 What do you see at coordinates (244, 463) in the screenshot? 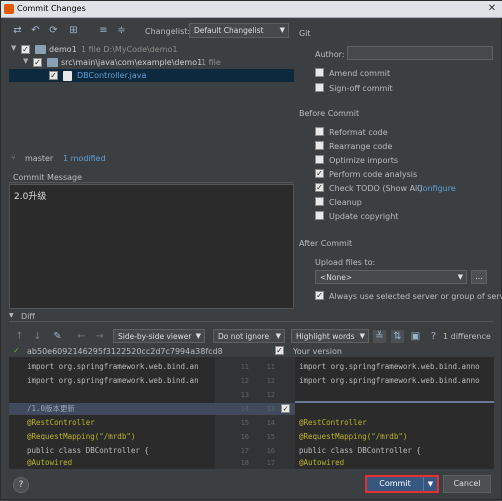
I see `left-line-number: 18` at bounding box center [244, 463].